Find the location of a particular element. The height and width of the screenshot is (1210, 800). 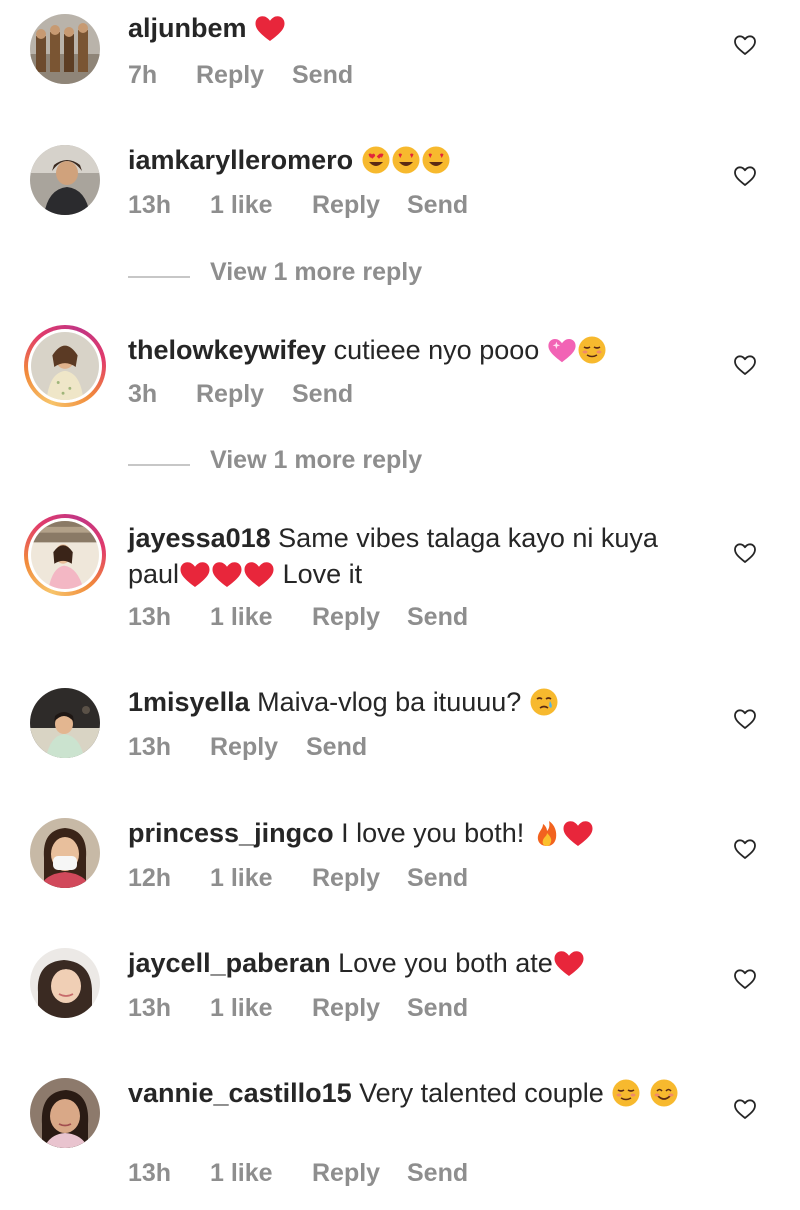

comment-text: jaycell_paberan Love you both ate is located at coordinates (418, 963).